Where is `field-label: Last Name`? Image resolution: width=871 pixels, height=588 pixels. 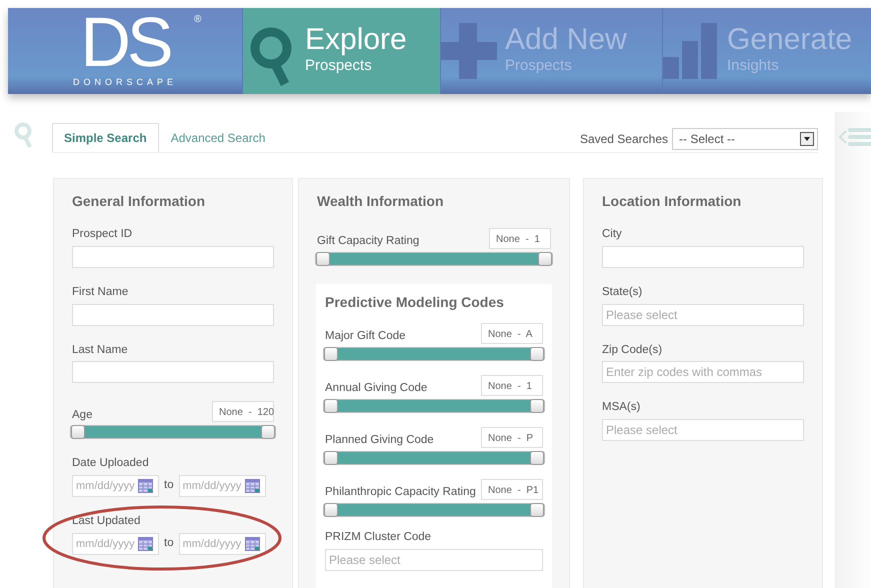 field-label: Last Name is located at coordinates (100, 351).